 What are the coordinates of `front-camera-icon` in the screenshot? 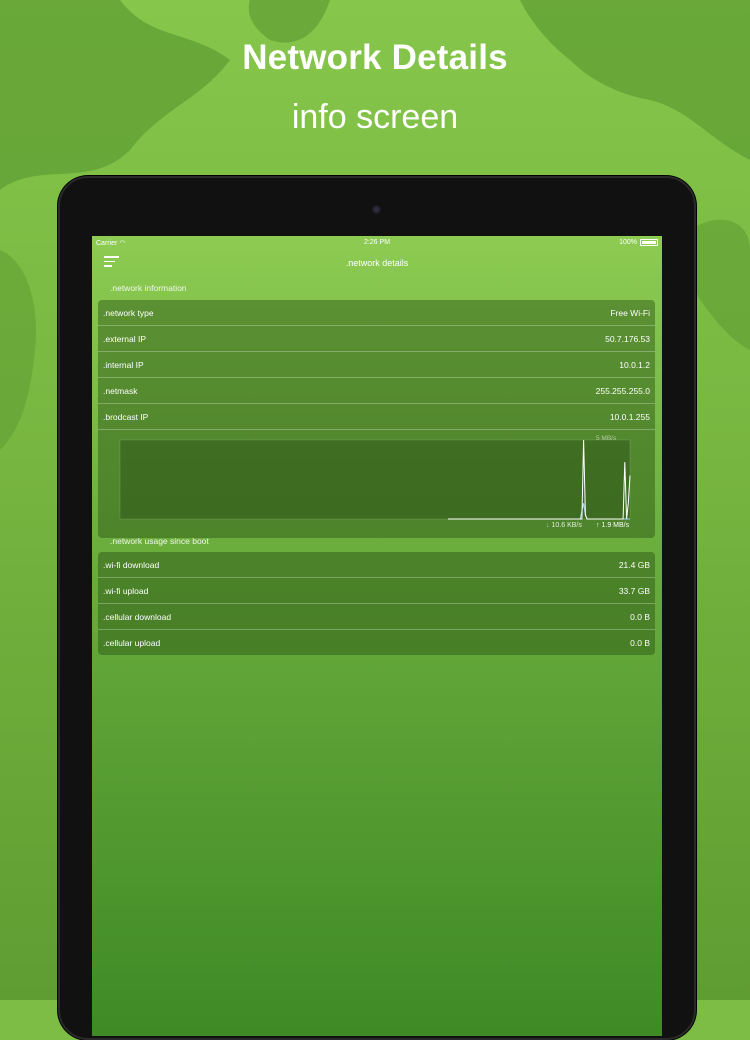 It's located at (376, 209).